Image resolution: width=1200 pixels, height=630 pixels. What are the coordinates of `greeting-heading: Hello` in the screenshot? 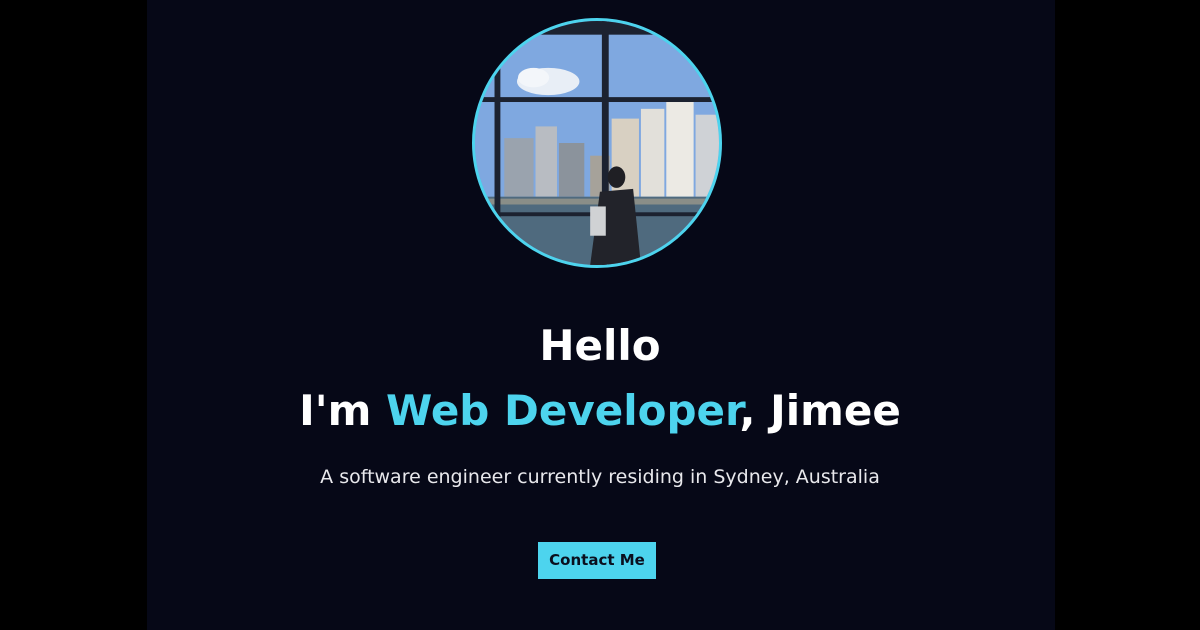 It's located at (600, 345).